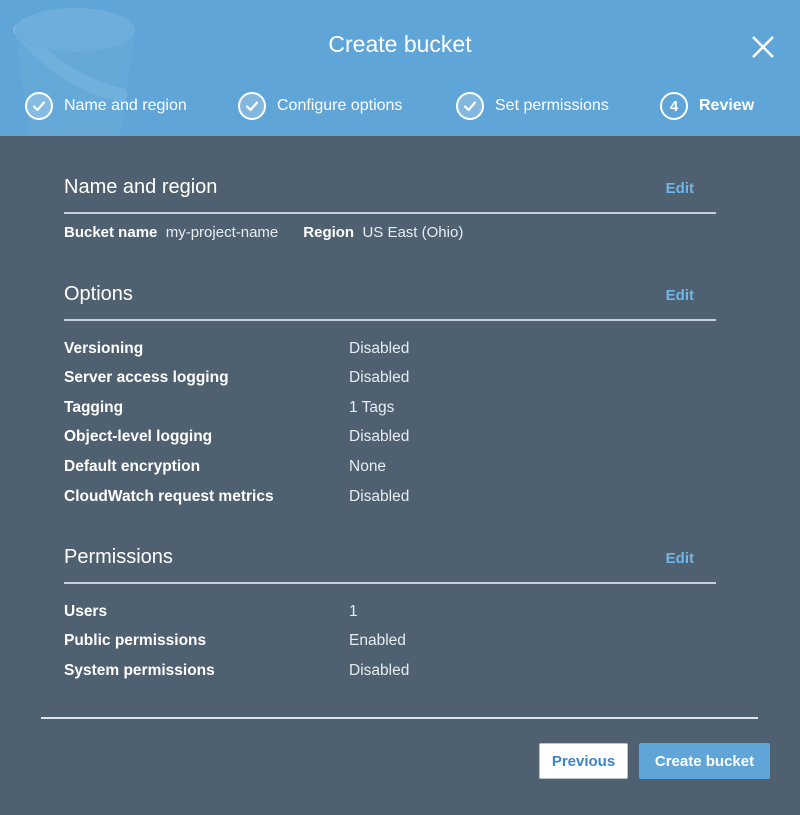  What do you see at coordinates (583, 761) in the screenshot?
I see `previous-button: Previous` at bounding box center [583, 761].